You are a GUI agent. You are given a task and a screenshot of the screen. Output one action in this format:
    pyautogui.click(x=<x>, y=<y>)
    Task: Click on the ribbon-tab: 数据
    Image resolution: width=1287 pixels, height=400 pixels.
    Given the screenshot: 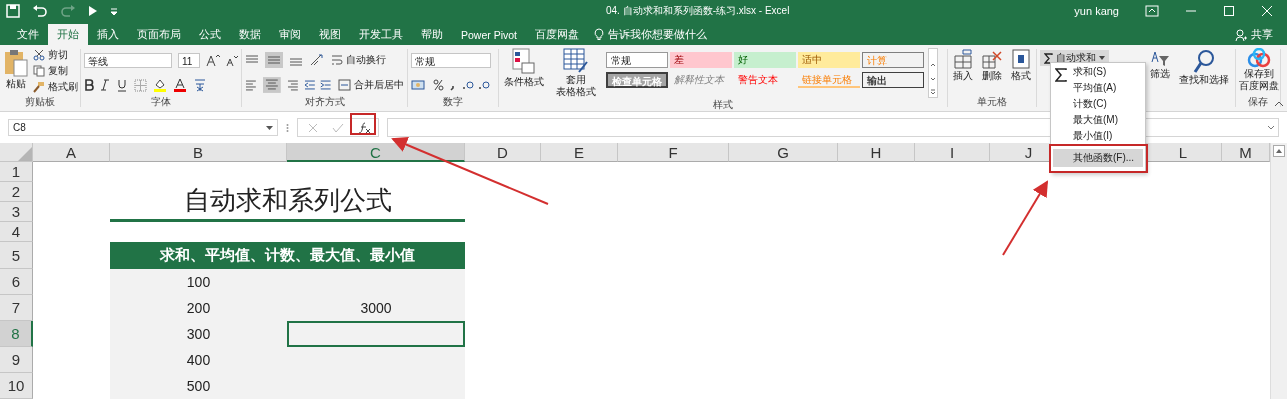 What is the action you would take?
    pyautogui.click(x=250, y=34)
    